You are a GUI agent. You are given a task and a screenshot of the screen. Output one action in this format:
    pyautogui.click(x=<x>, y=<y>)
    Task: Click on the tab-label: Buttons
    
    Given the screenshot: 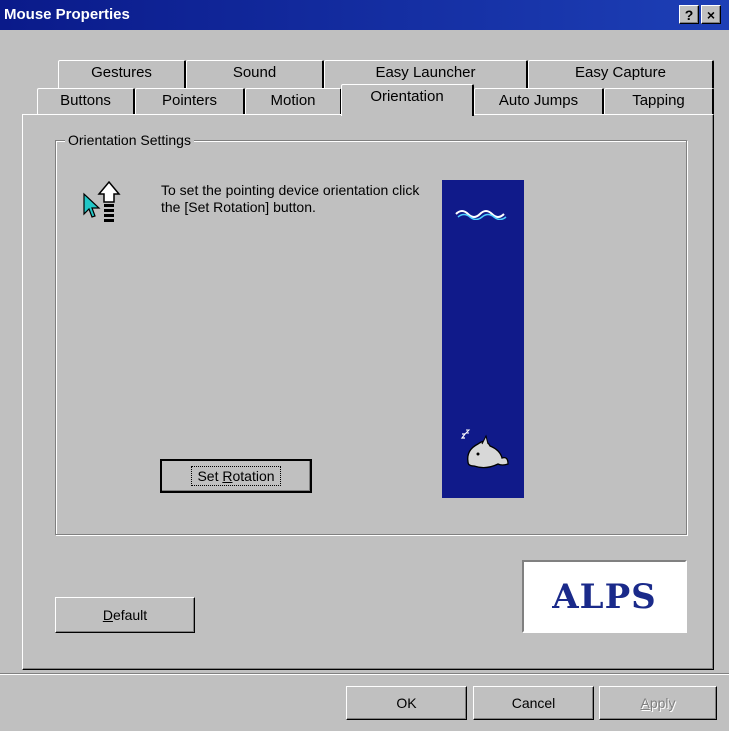 What is the action you would take?
    pyautogui.click(x=85, y=100)
    